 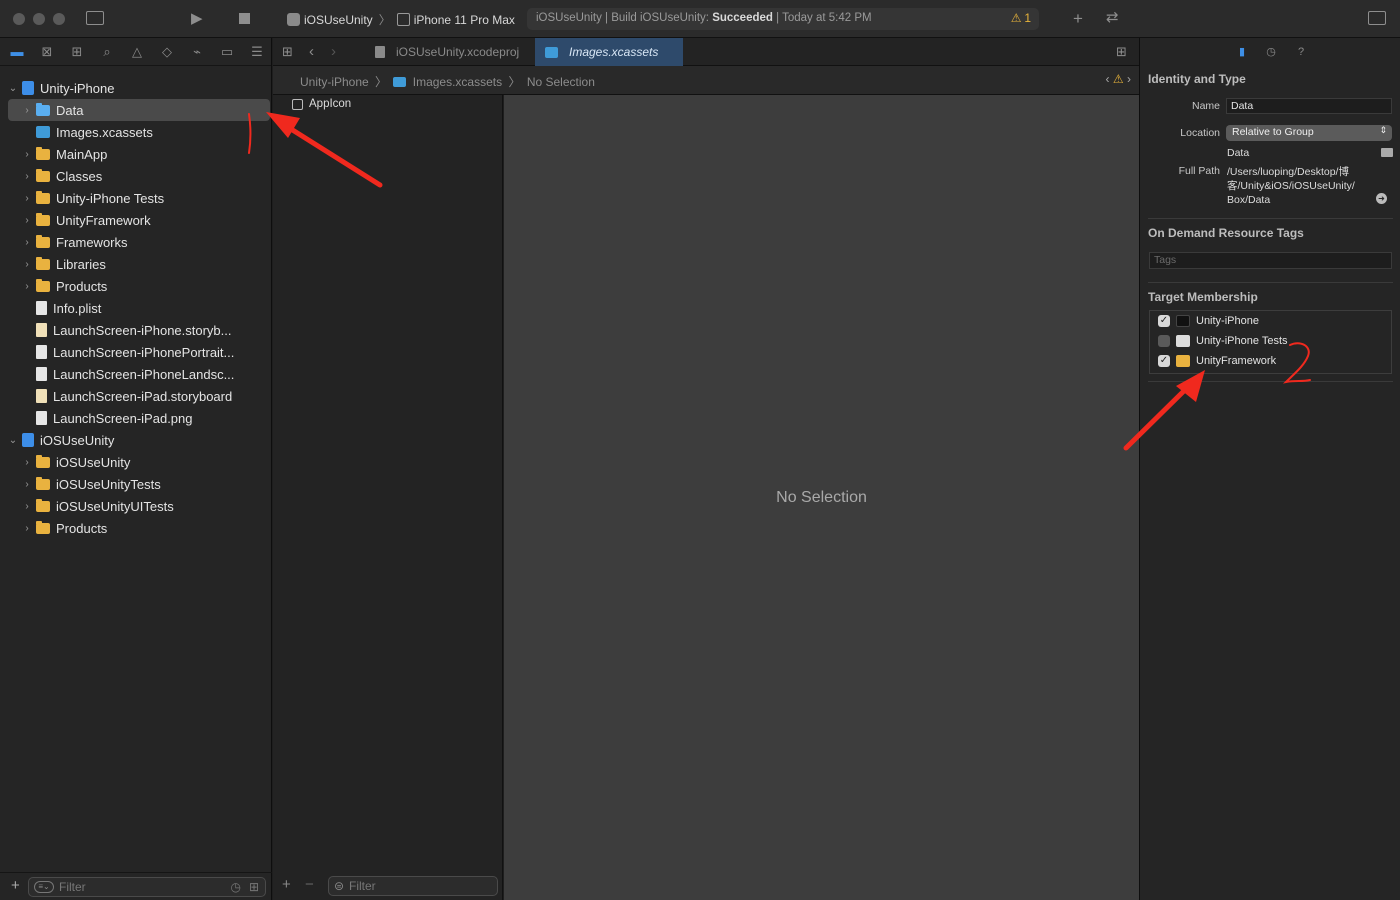 What do you see at coordinates (39, 19) in the screenshot?
I see `minimize-window-button` at bounding box center [39, 19].